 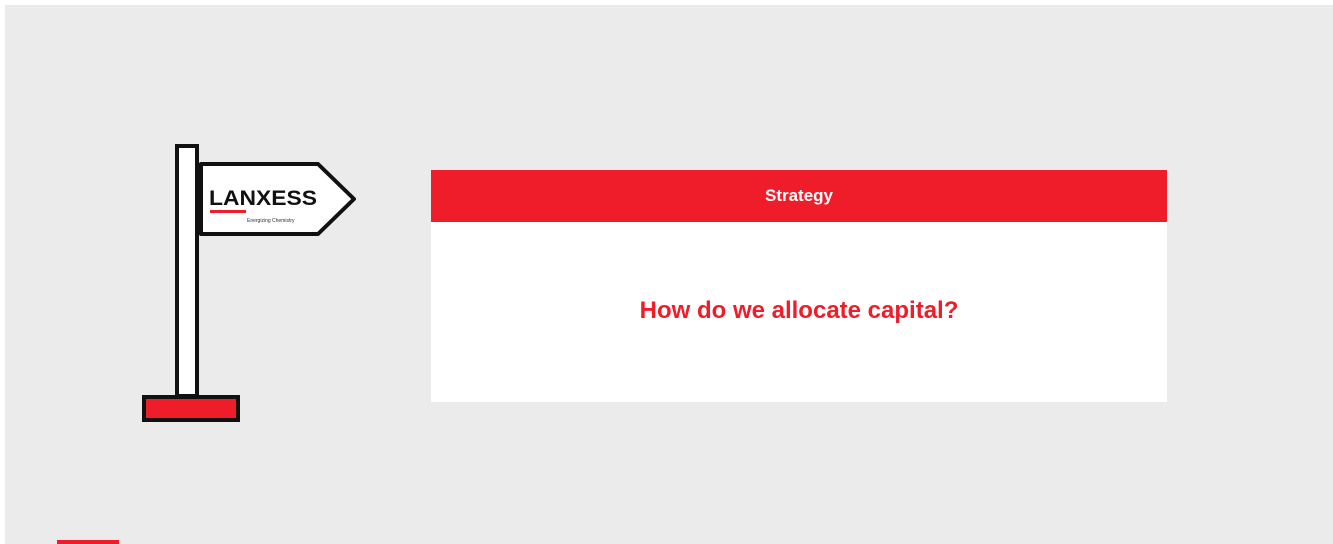 I want to click on corner-marker, so click(x=88, y=542).